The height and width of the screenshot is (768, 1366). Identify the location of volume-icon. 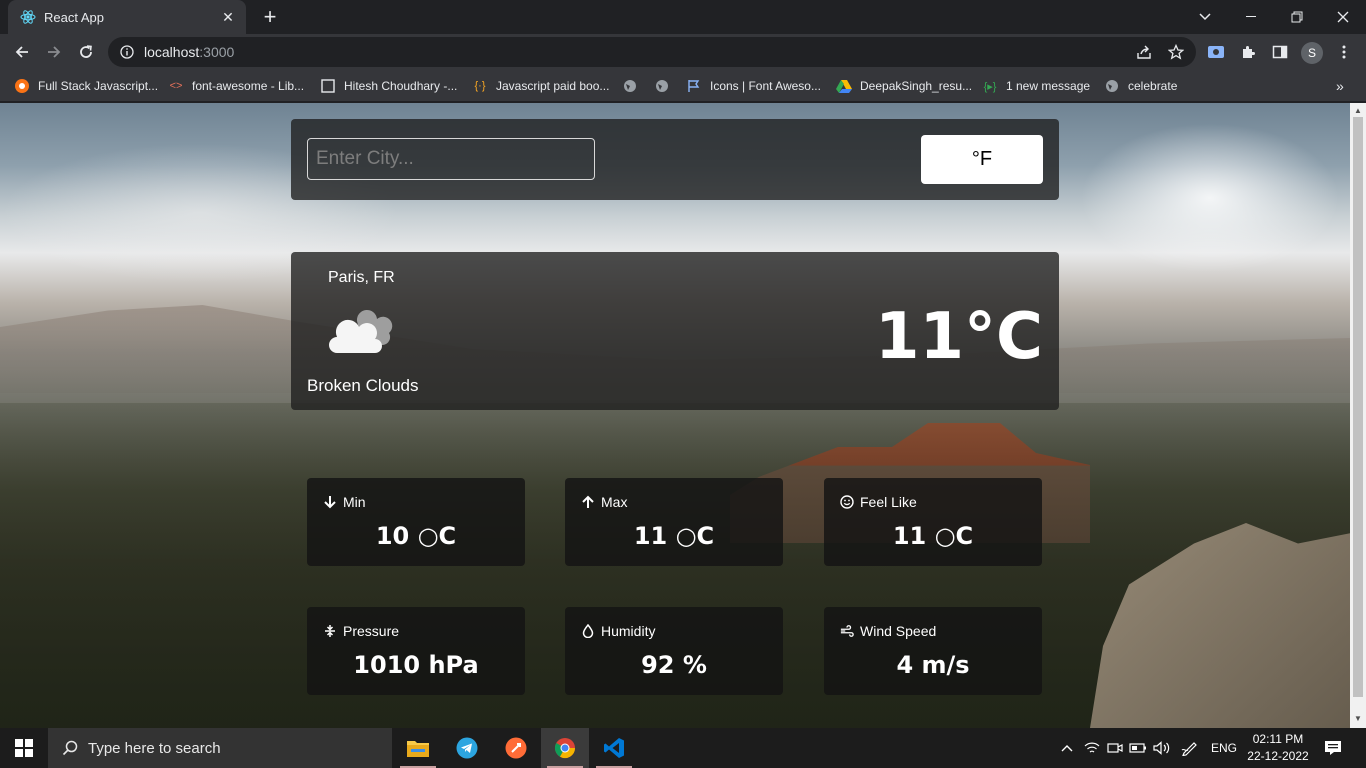
(1162, 748).